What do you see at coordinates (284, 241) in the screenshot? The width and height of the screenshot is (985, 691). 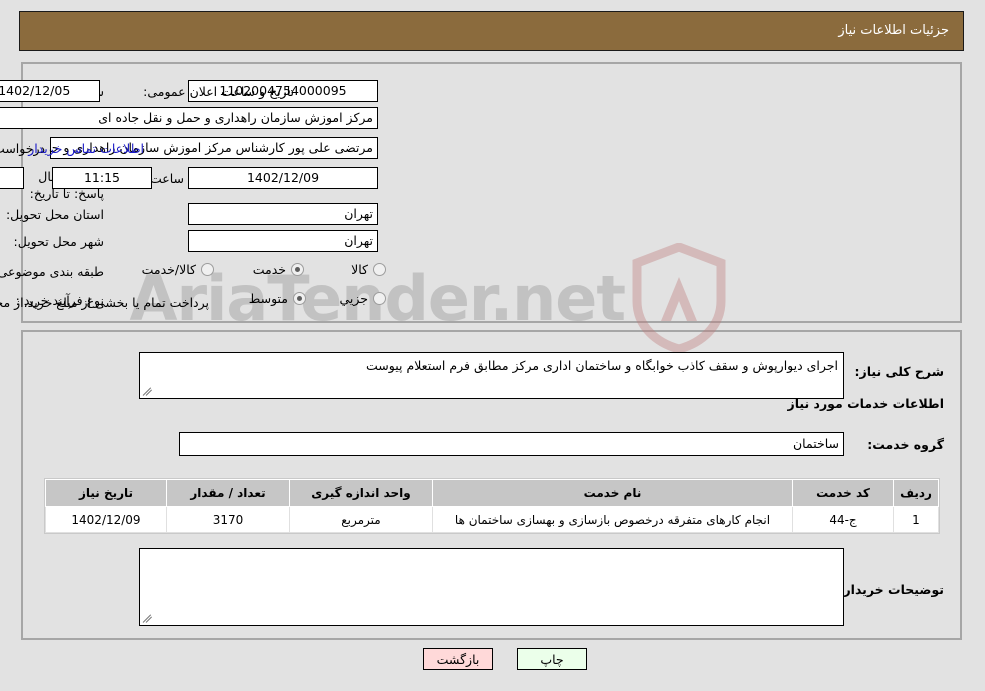 I see `delivery-city-field: تهران` at bounding box center [284, 241].